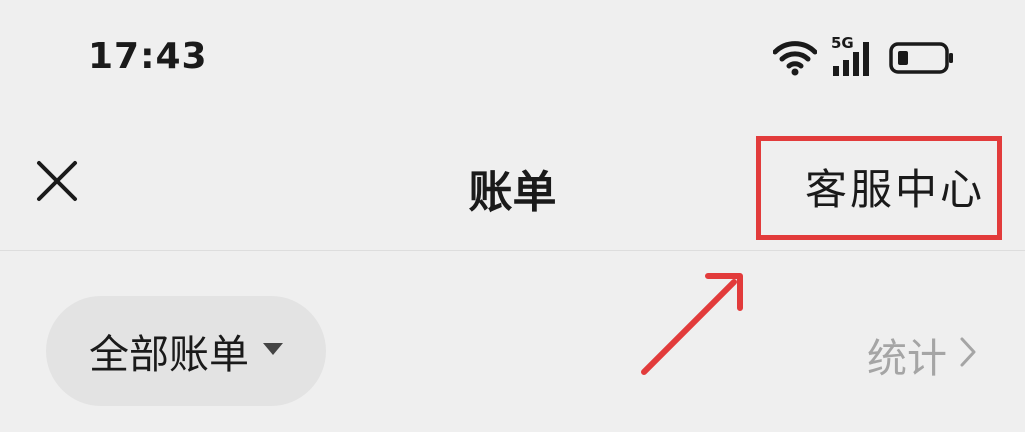 This screenshot has width=1025, height=432. I want to click on status-icons: 5G, so click(864, 56).